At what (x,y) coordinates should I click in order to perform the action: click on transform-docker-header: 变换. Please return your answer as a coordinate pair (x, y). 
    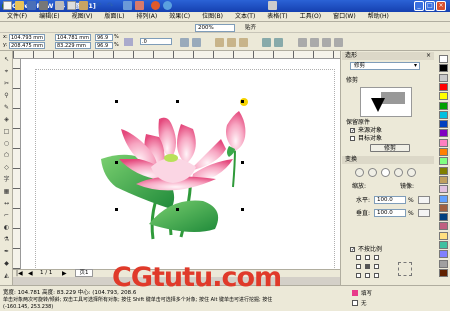
    Looking at the image, I should click on (388, 160).